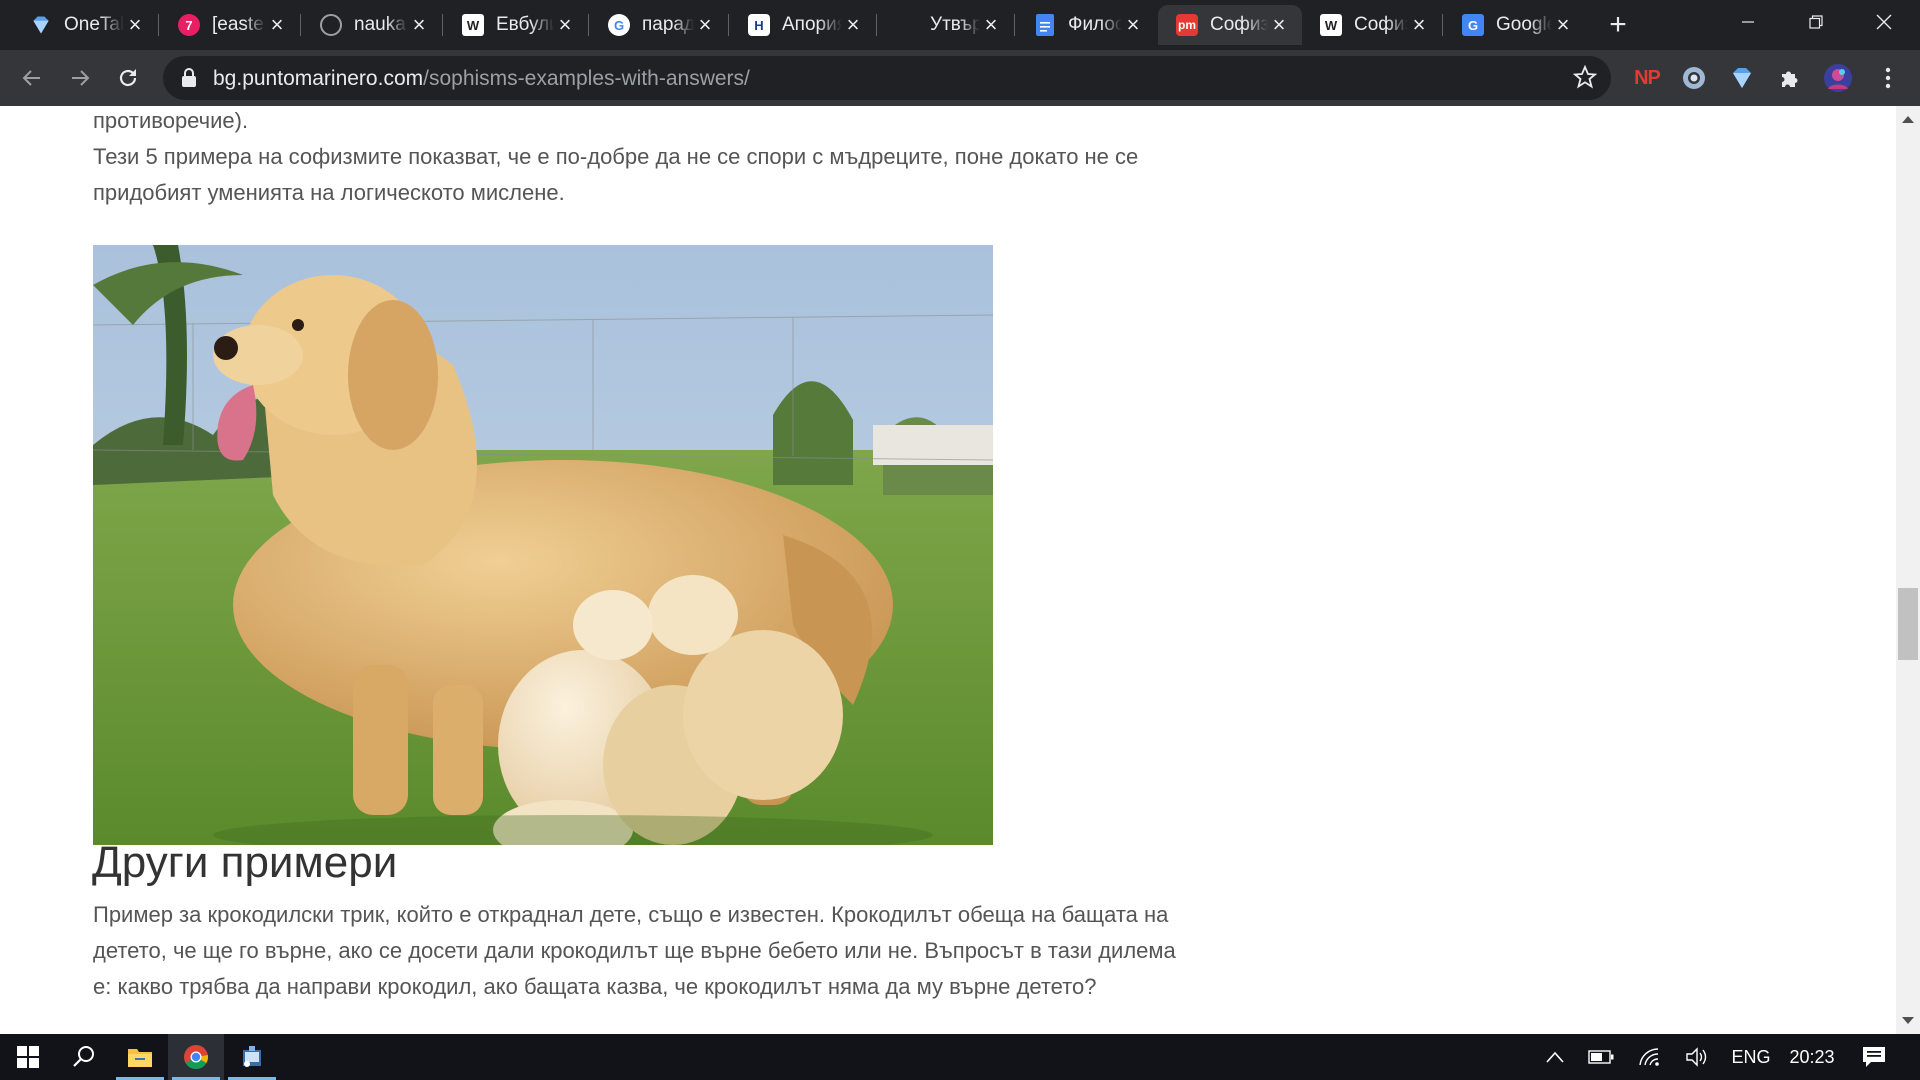  Describe the element at coordinates (619, 25) in the screenshot. I see `google-icon: G` at that location.